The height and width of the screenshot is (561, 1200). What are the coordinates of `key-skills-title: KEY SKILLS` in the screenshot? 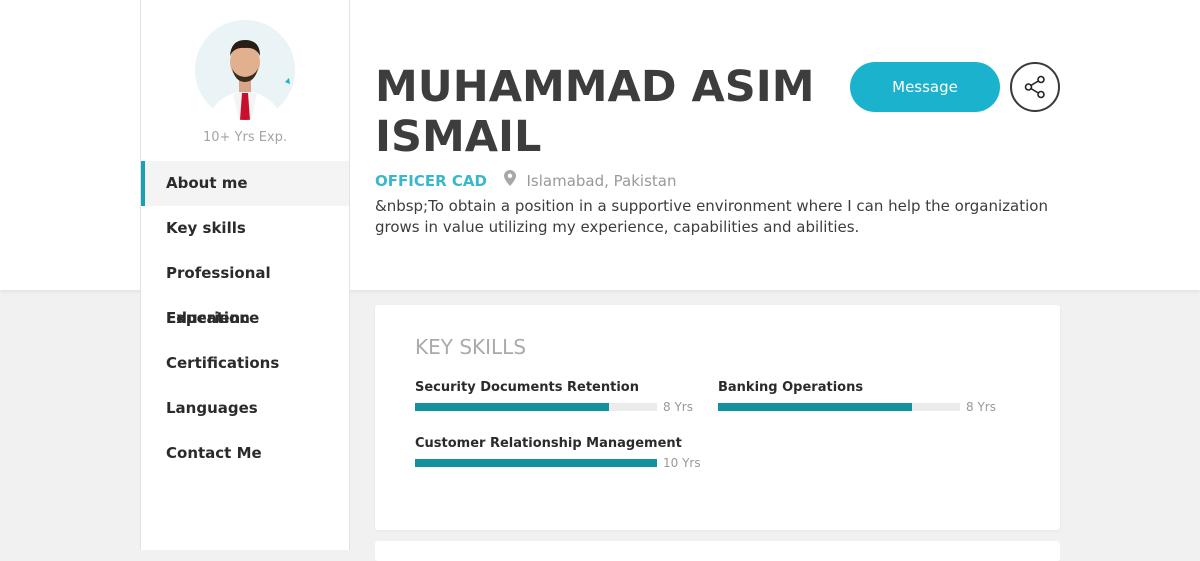 It's located at (471, 347).